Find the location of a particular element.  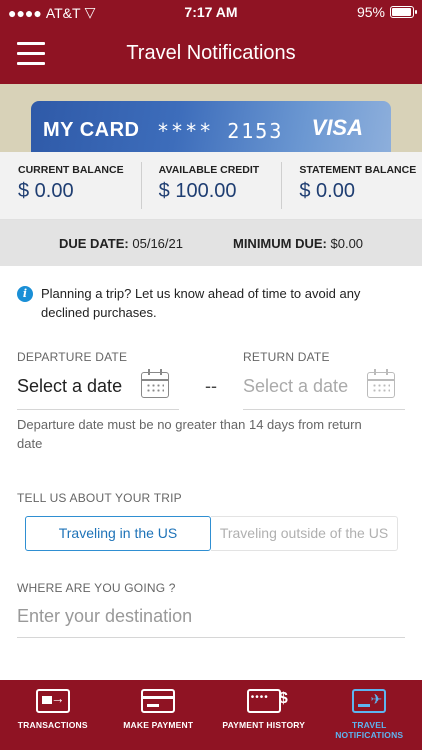

visa-logo: VISA is located at coordinates (337, 127).